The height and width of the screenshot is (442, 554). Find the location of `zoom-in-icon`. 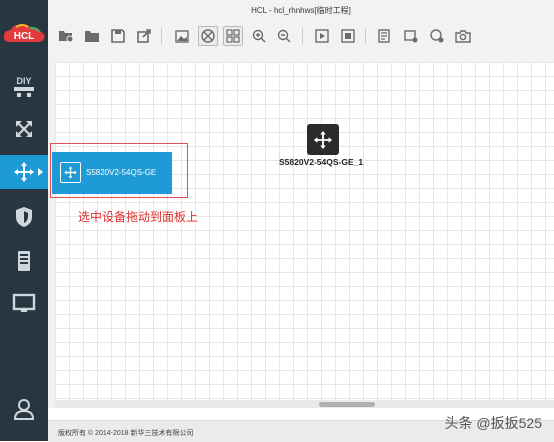

zoom-in-icon is located at coordinates (259, 36).